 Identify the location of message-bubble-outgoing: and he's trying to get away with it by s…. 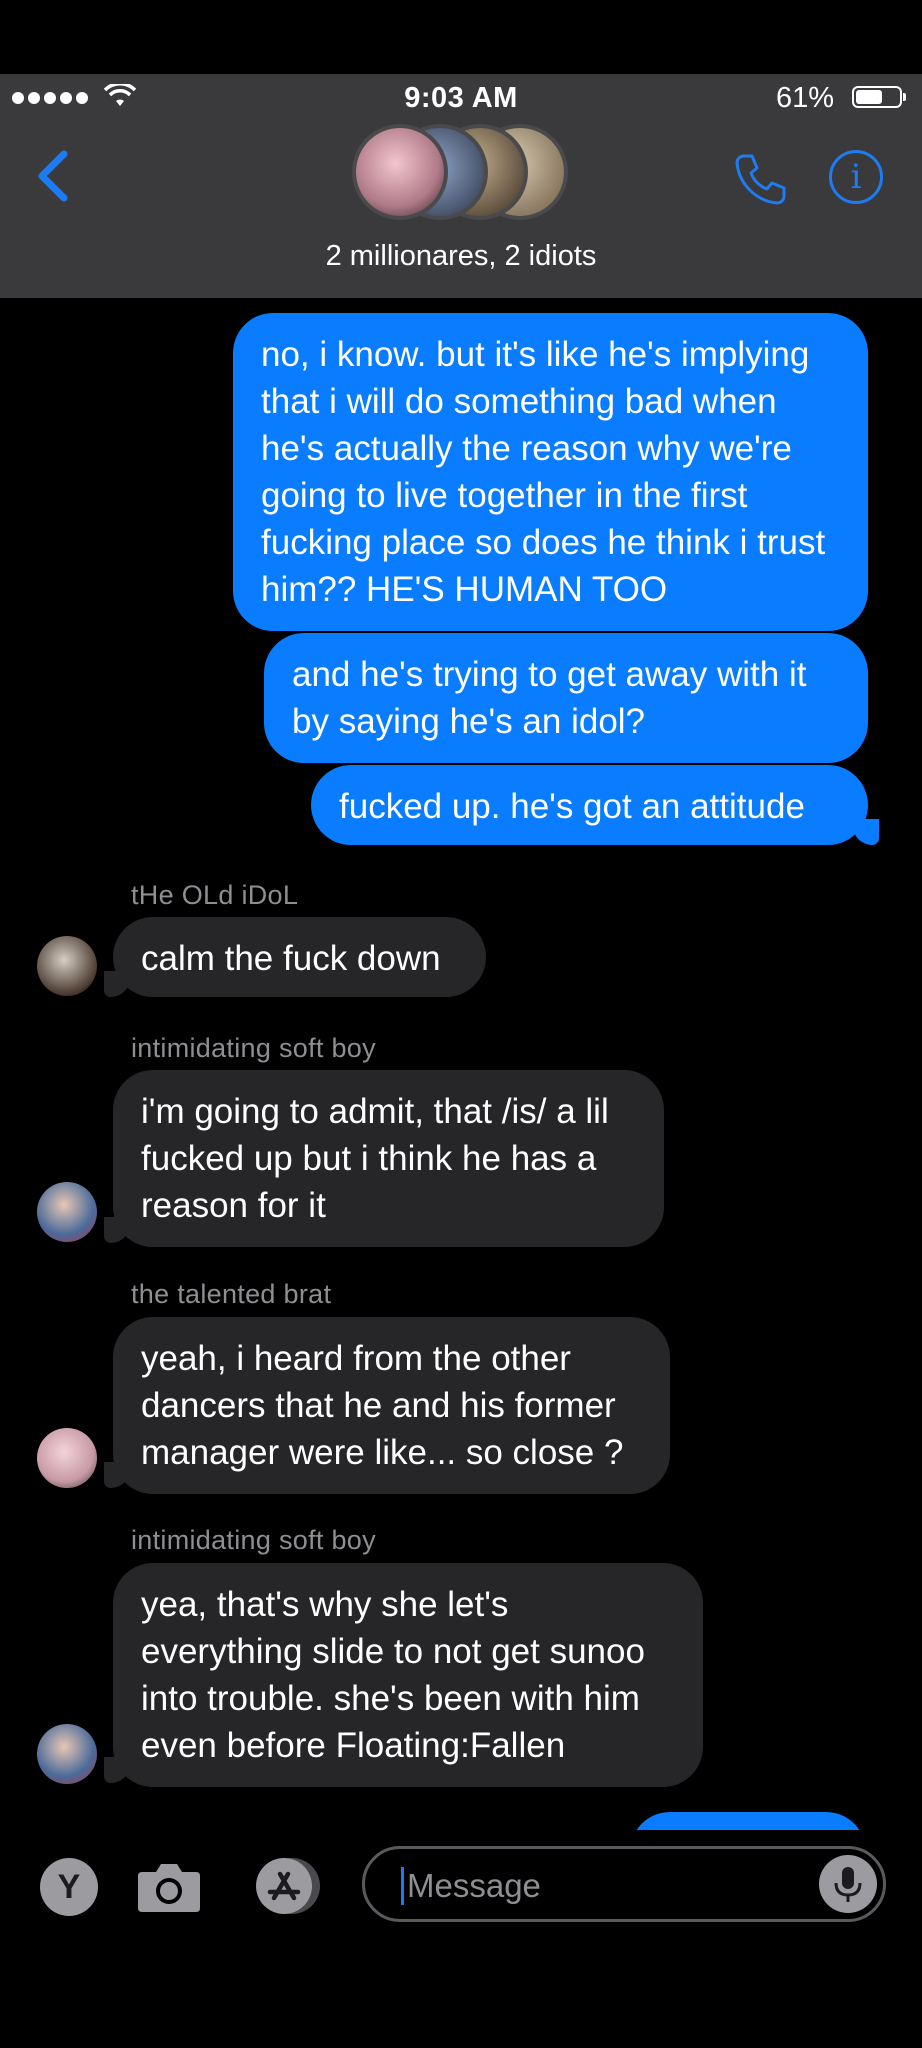
(566, 698).